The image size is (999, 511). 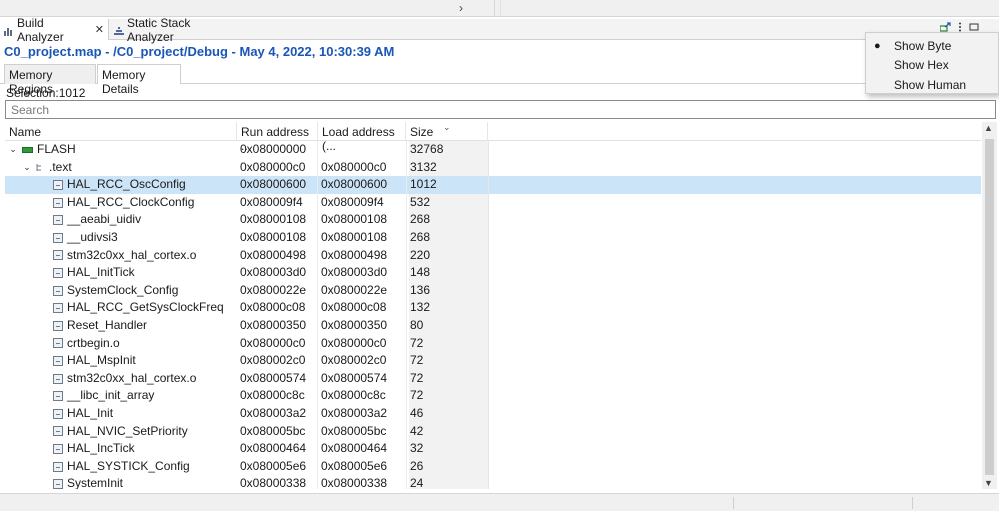 What do you see at coordinates (493, 449) in the screenshot?
I see `table-row: HAL_IncTick 0x08000464 0x08000464 32` at bounding box center [493, 449].